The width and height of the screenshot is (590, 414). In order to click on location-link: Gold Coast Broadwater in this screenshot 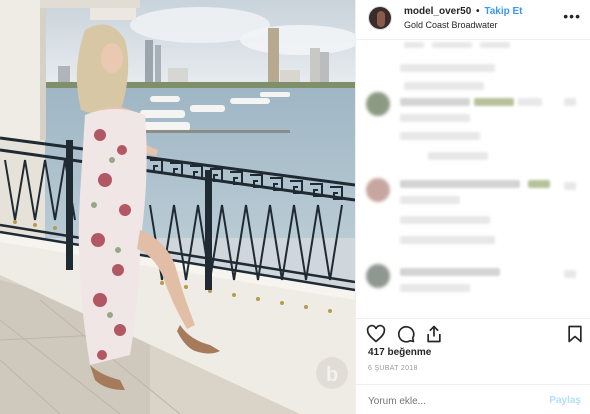, I will do `click(451, 25)`.